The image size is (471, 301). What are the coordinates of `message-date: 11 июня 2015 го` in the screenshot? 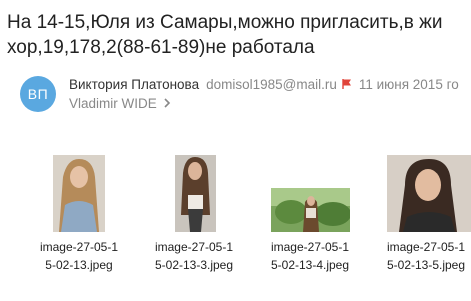 It's located at (408, 84).